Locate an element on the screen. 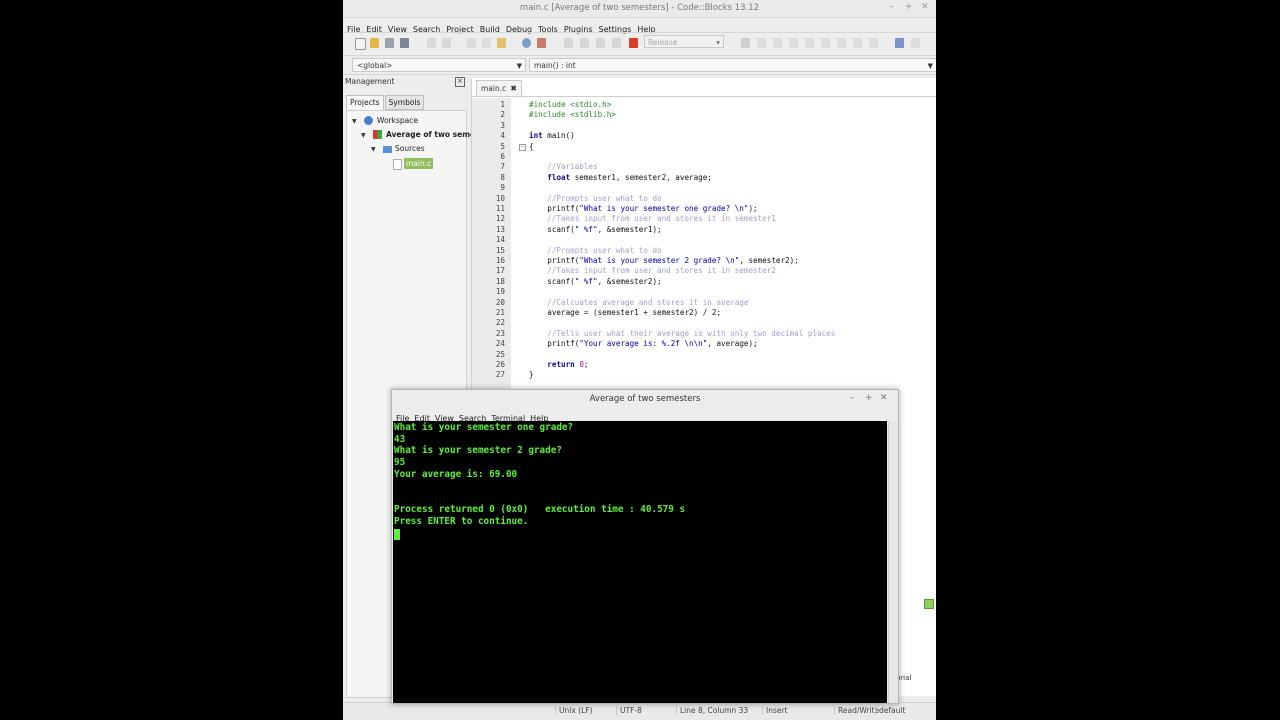  copy-icon is located at coordinates (486, 43).